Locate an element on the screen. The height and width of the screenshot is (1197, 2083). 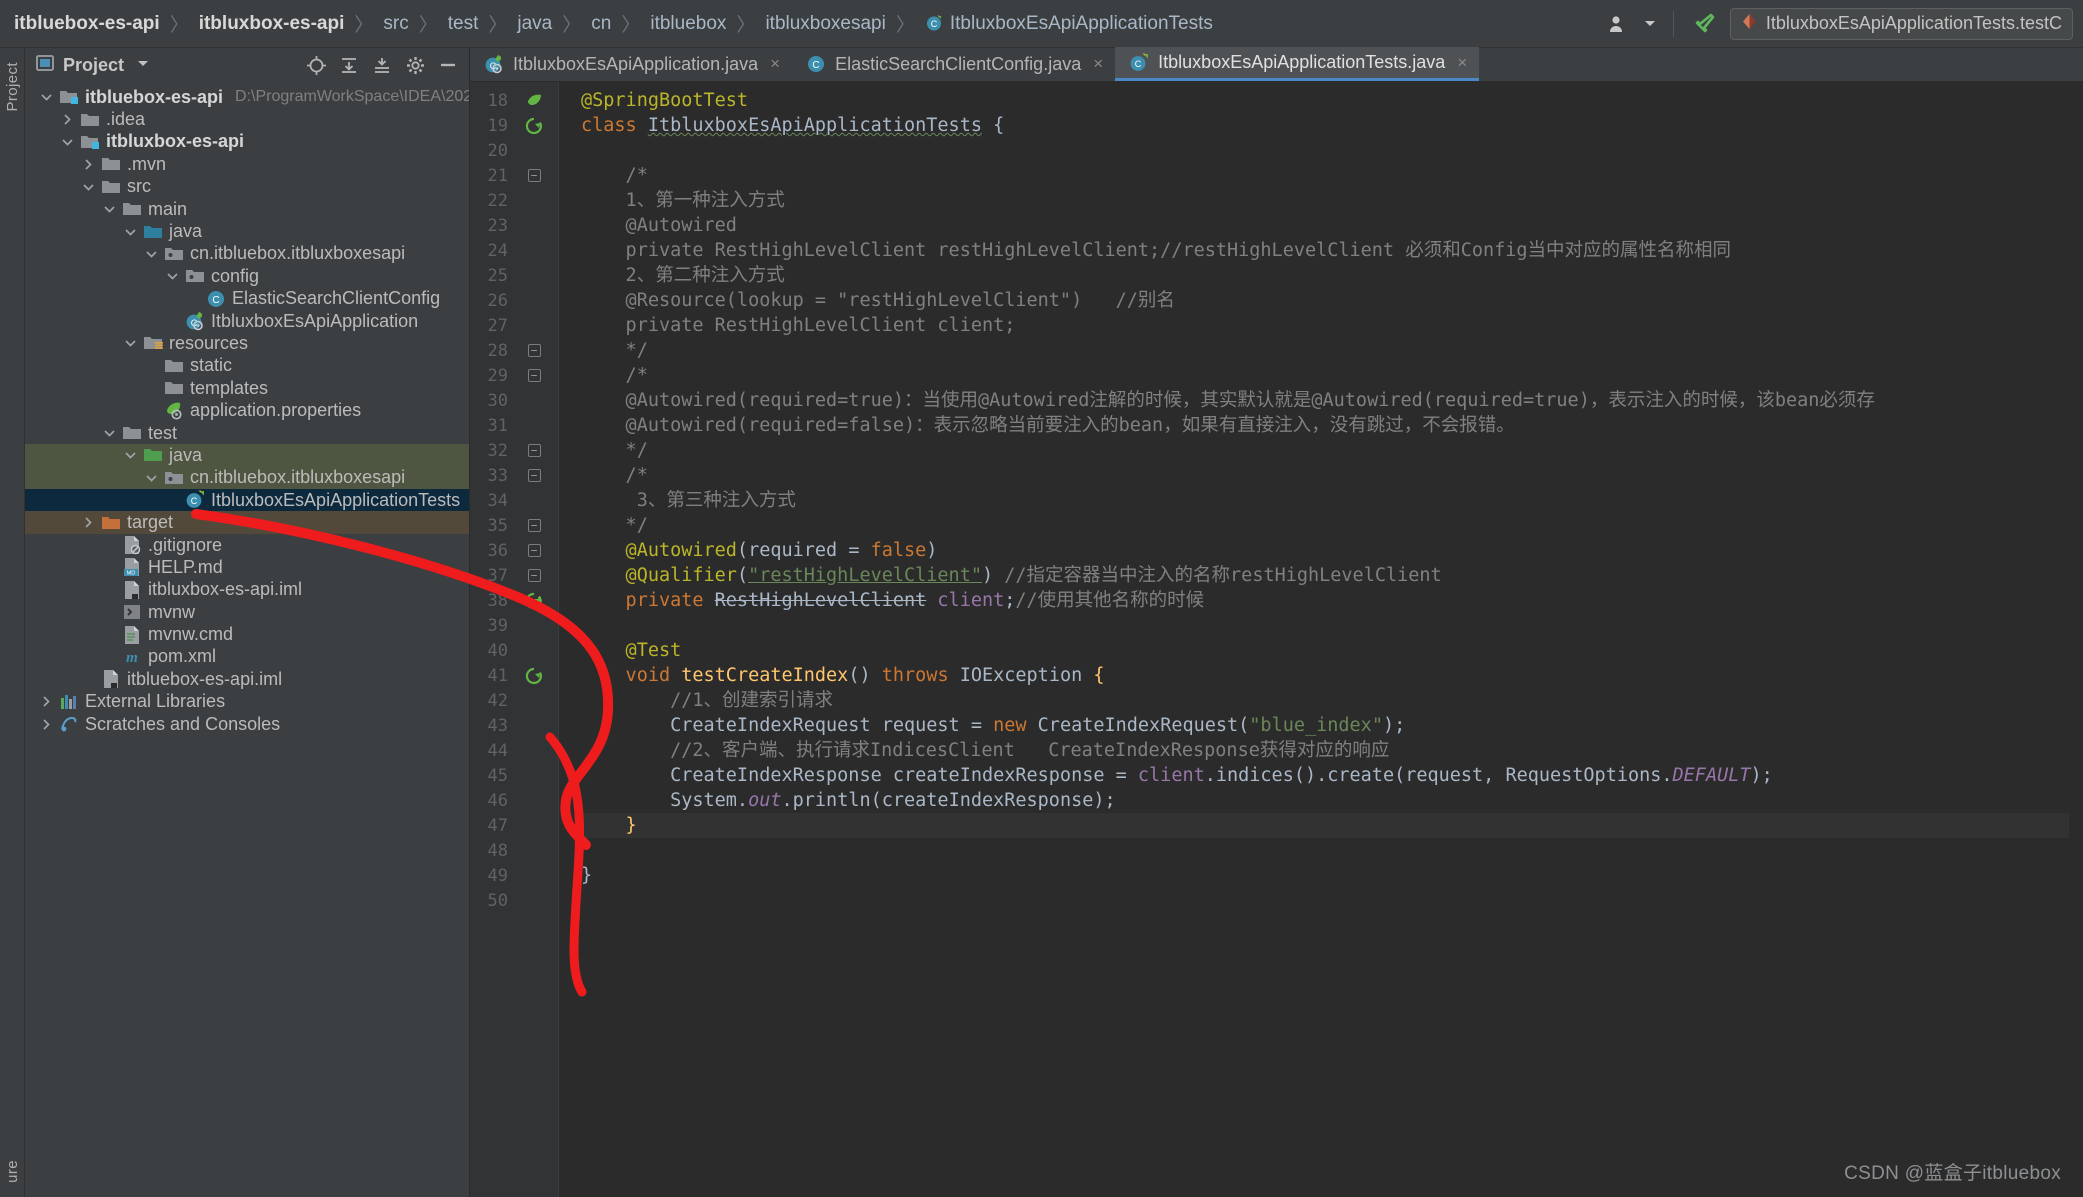
gutter-line-33: 33− is located at coordinates (514, 475).